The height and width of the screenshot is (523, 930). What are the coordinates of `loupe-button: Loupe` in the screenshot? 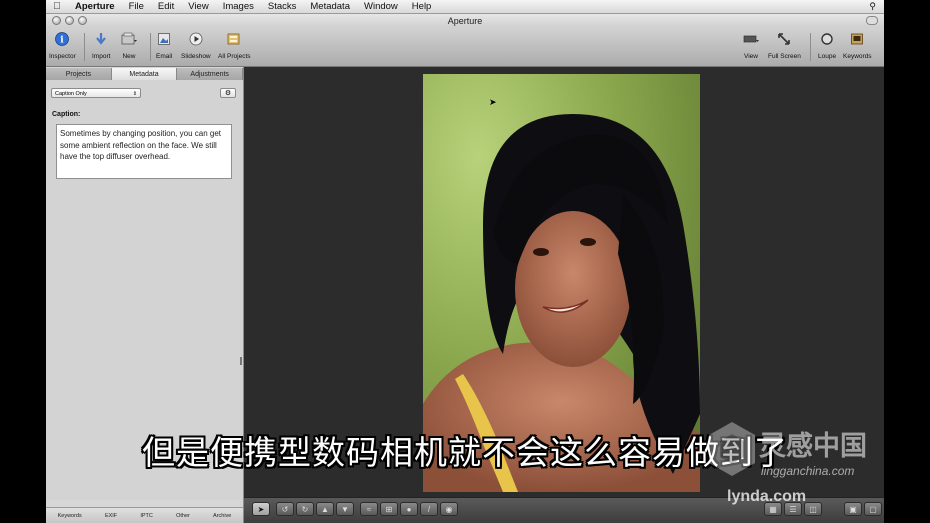 It's located at (827, 45).